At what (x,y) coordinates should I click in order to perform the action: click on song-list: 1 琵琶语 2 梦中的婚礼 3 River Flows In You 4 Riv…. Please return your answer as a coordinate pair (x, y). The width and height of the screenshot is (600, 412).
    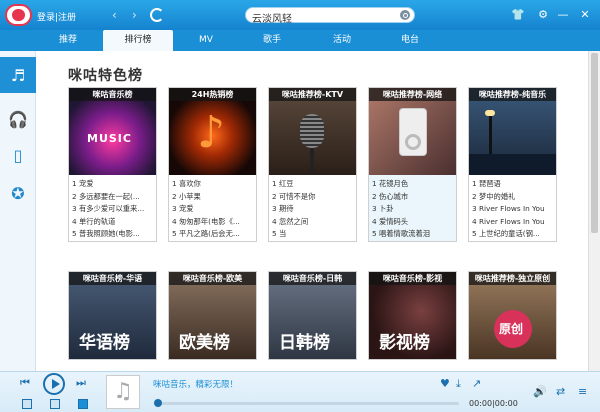
    Looking at the image, I should click on (512, 208).